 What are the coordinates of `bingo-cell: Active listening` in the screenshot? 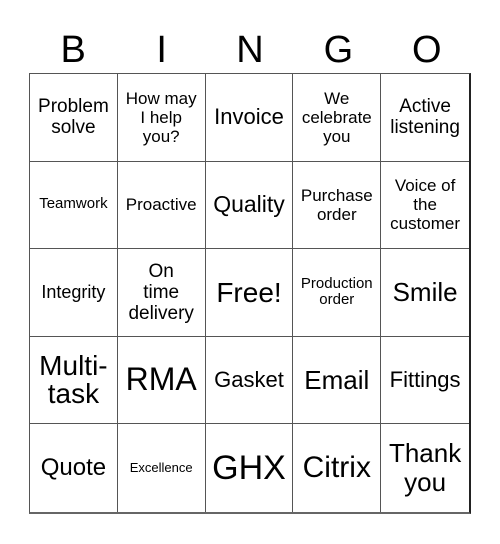 It's located at (425, 118).